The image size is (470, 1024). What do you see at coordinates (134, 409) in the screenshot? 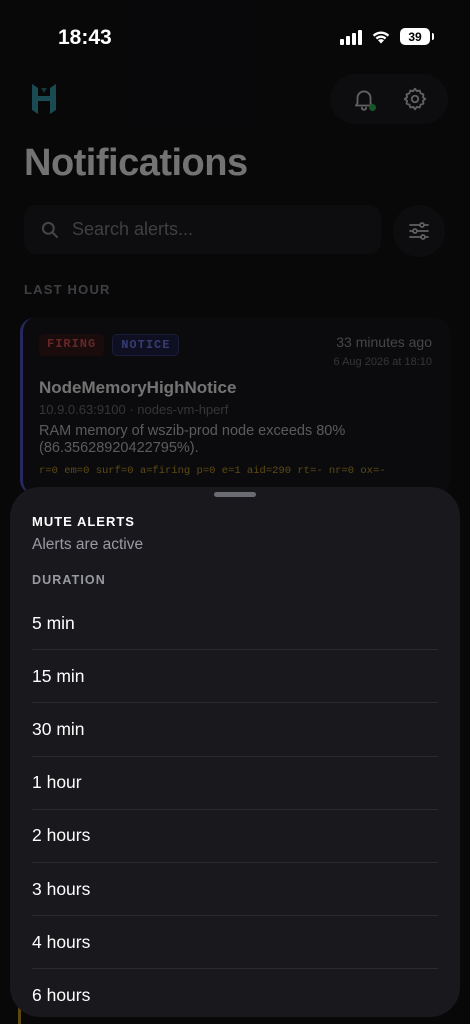
I see `alert-source: 10.9.0.63:9100 · nodes-vm-hperf` at bounding box center [134, 409].